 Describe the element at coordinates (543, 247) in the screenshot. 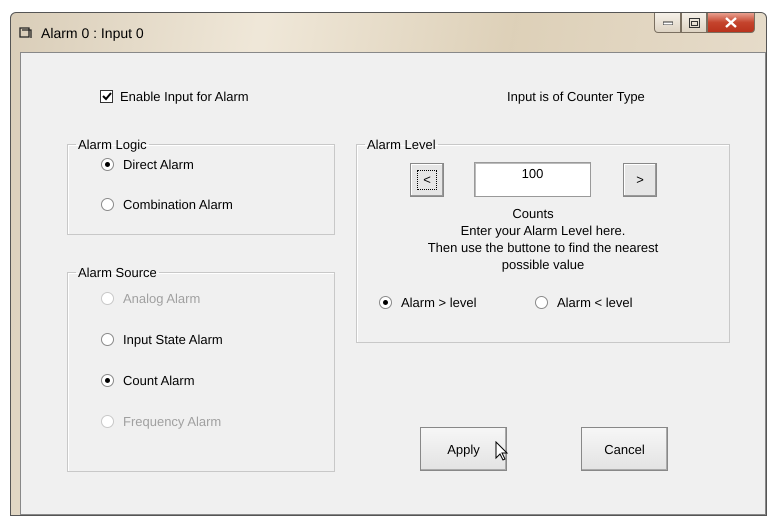

I see `hint-text: Enter your Alarm Level here. Then use the buttone to find the nearest possible value` at that location.